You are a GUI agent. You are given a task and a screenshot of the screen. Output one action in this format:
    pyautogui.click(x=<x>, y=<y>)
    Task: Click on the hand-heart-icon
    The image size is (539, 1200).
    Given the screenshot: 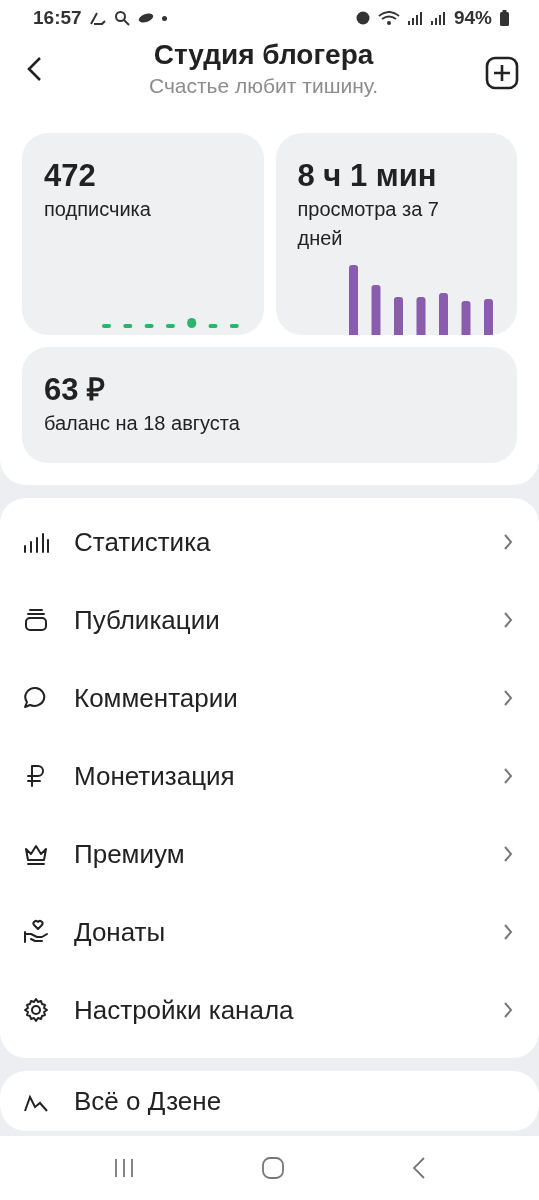 What is the action you would take?
    pyautogui.click(x=36, y=932)
    